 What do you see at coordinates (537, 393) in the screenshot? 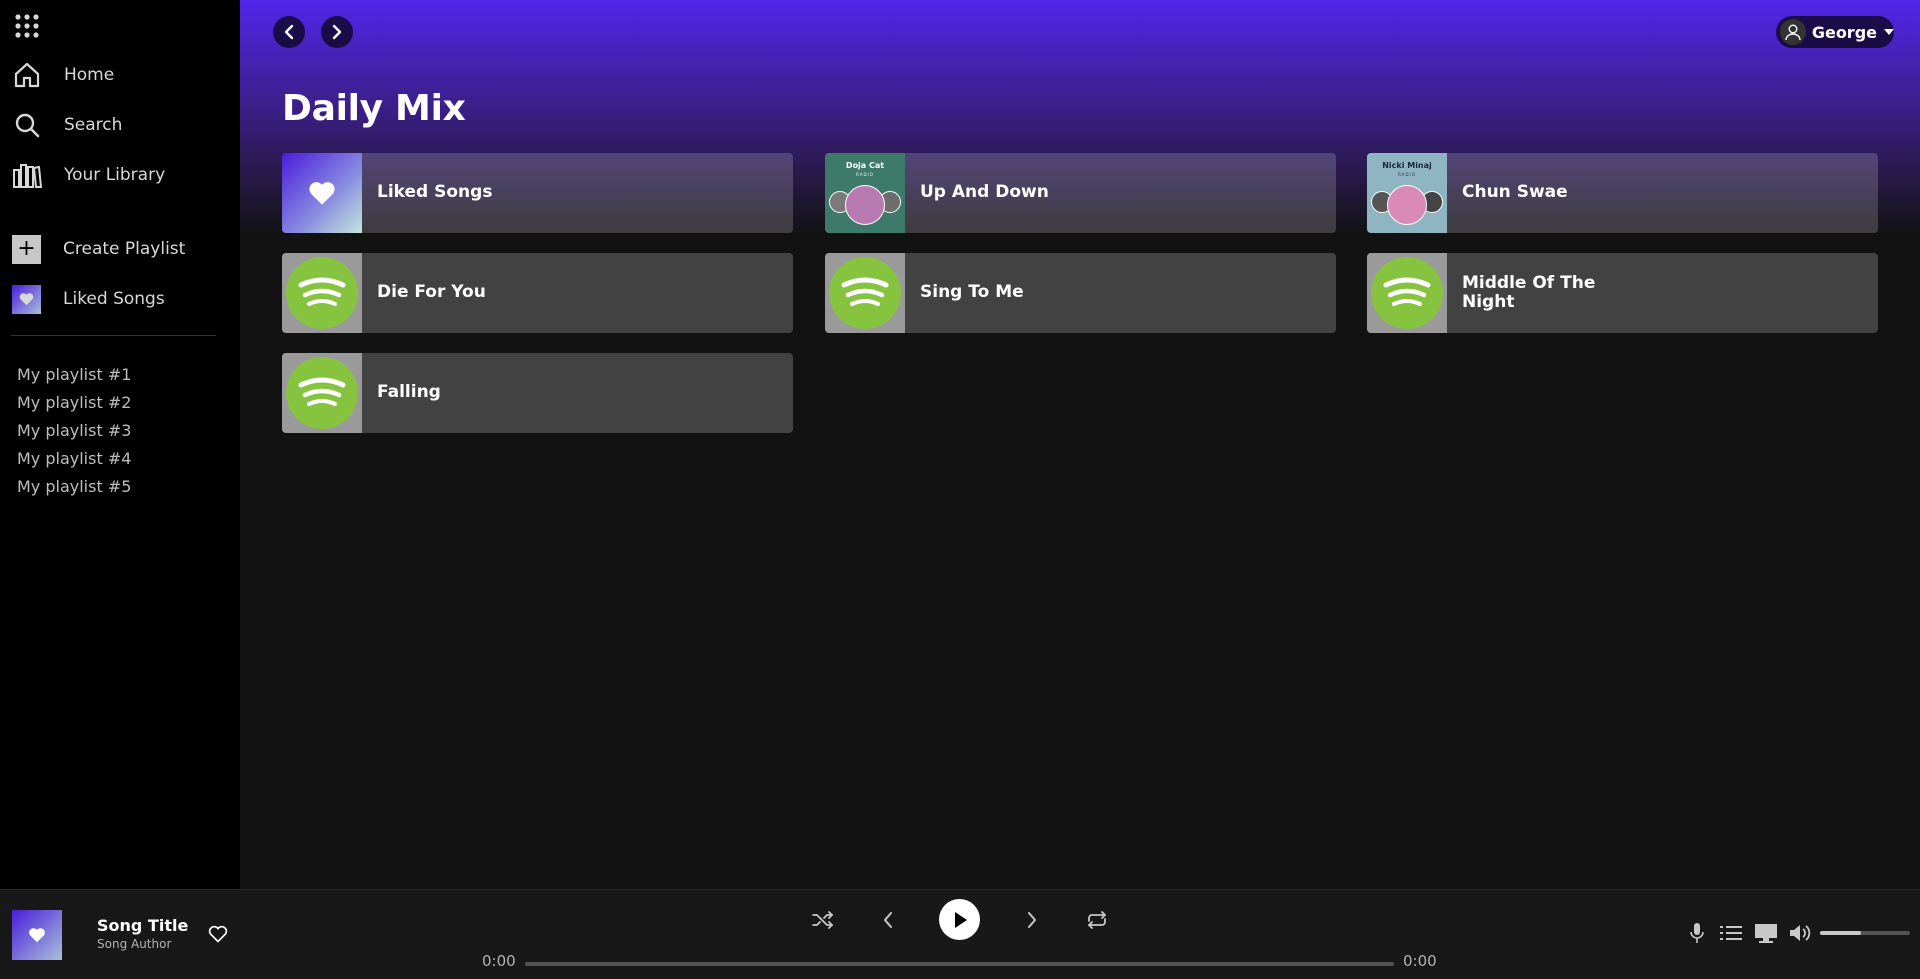
I see `mix-card-falling: Falling` at bounding box center [537, 393].